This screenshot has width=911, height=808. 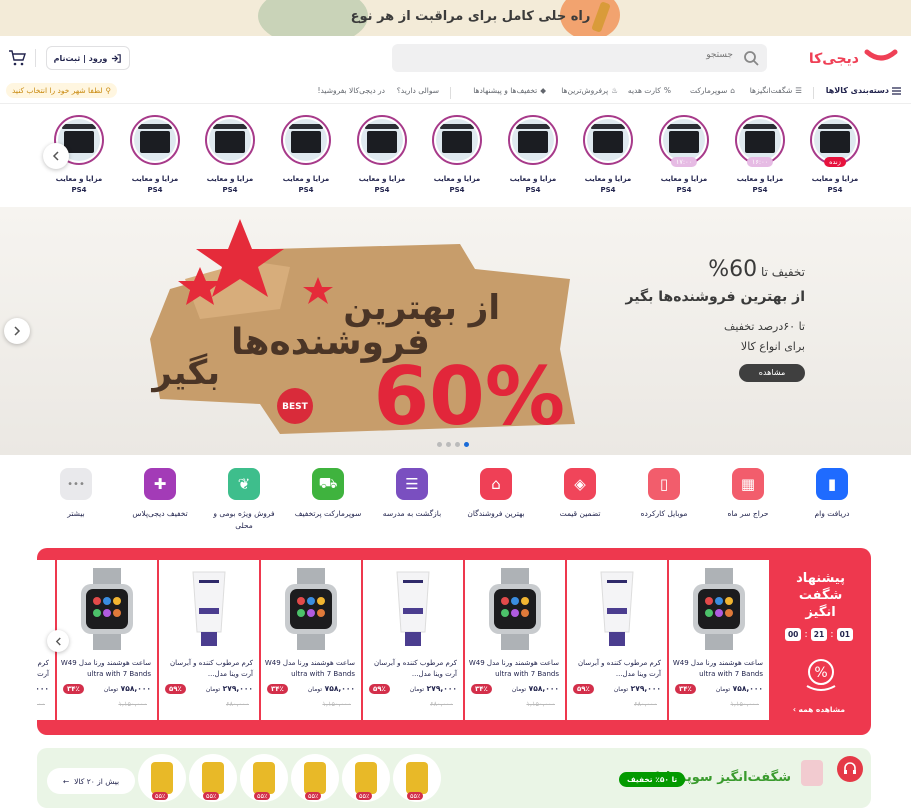 I want to click on category-label: دریافت وام, so click(x=832, y=513).